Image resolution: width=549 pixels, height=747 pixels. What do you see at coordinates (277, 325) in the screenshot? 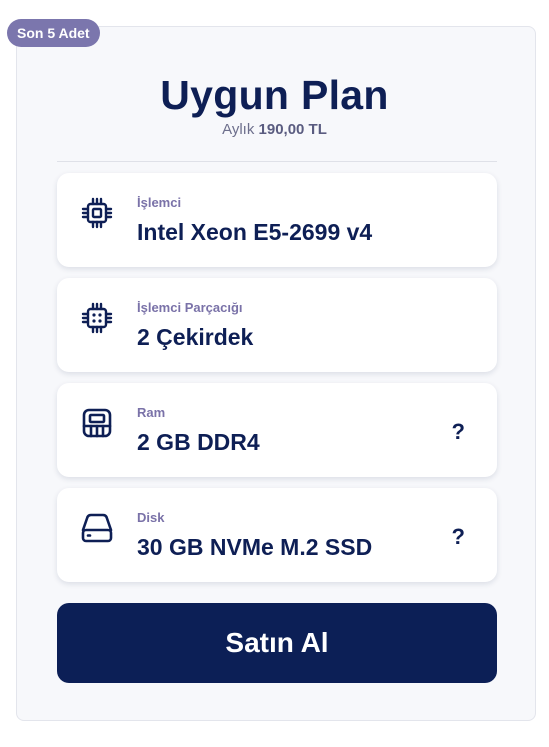
I see `spec-cpu-threads: İşlemci Parçacığı 2 Çekirdek` at bounding box center [277, 325].